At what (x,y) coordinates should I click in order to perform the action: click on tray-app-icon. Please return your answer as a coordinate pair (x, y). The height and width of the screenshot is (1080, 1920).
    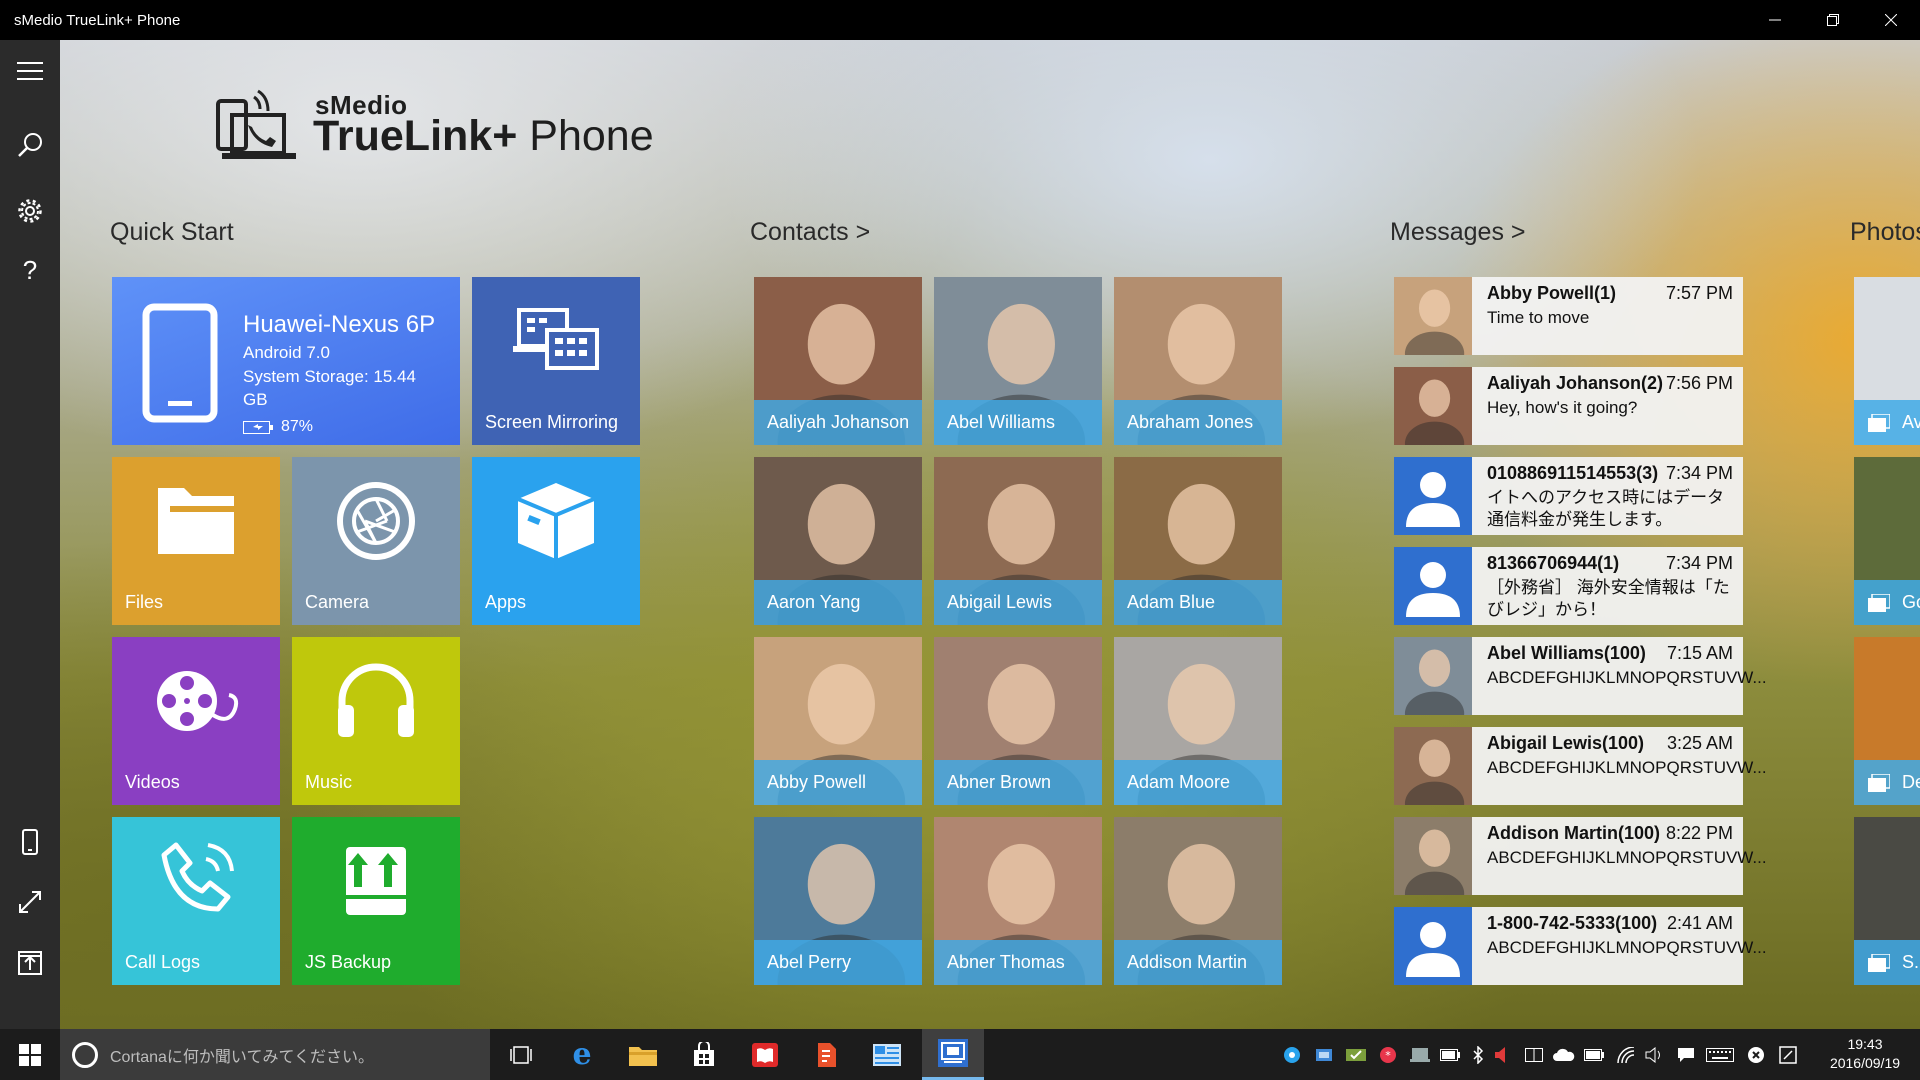
    Looking at the image, I should click on (1292, 1054).